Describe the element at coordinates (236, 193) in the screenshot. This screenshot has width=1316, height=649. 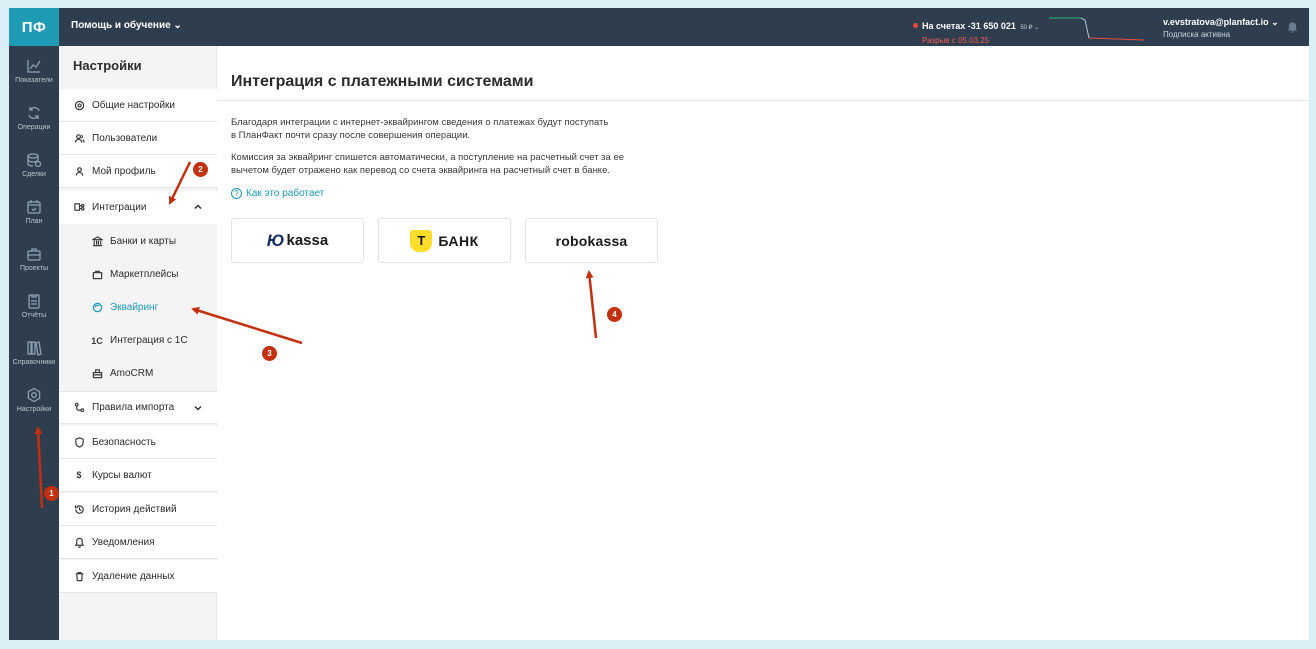
I see `question-icon: ?` at that location.